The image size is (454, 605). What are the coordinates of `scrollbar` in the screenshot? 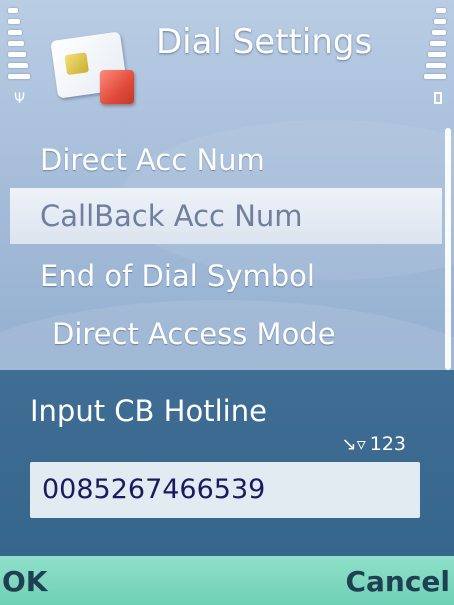 It's located at (448, 249).